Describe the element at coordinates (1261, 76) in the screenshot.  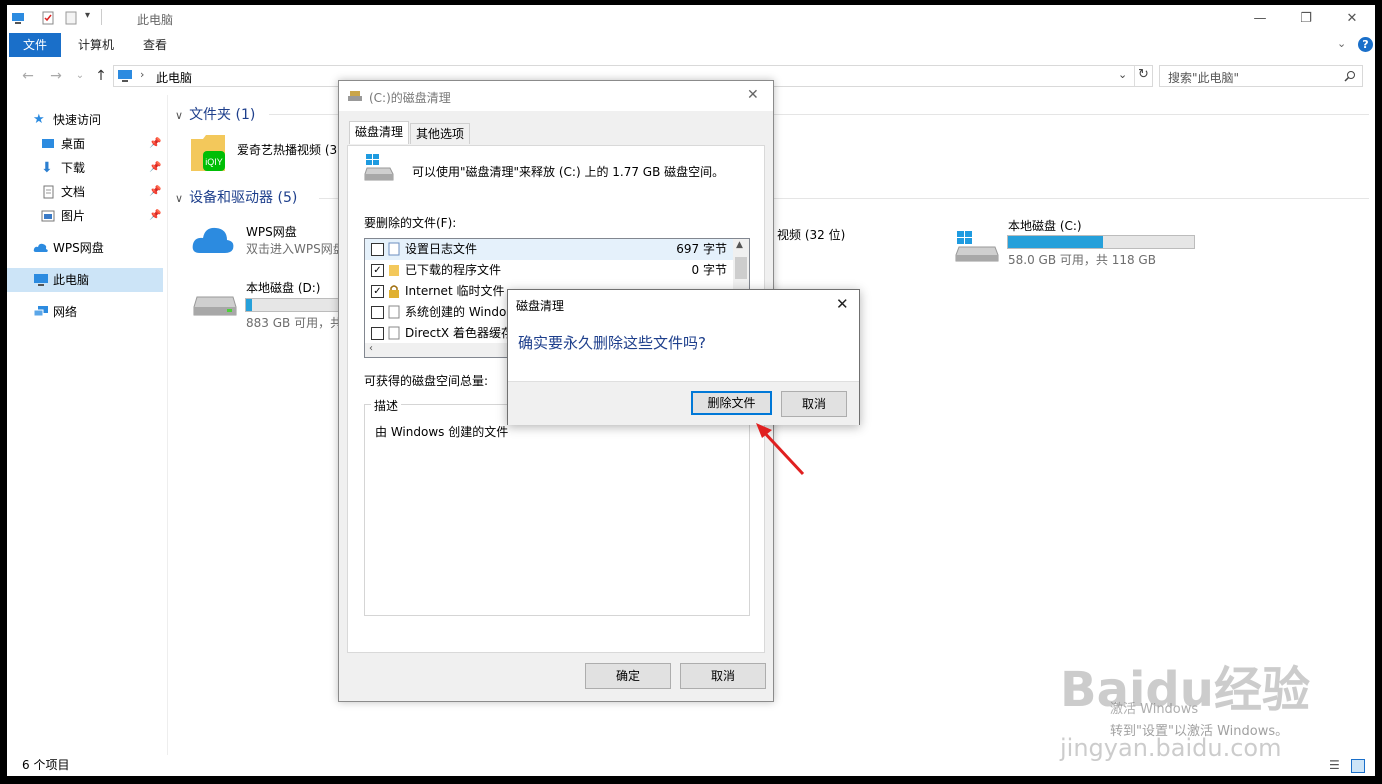
I see `search-input: 搜索"此电脑"` at that location.